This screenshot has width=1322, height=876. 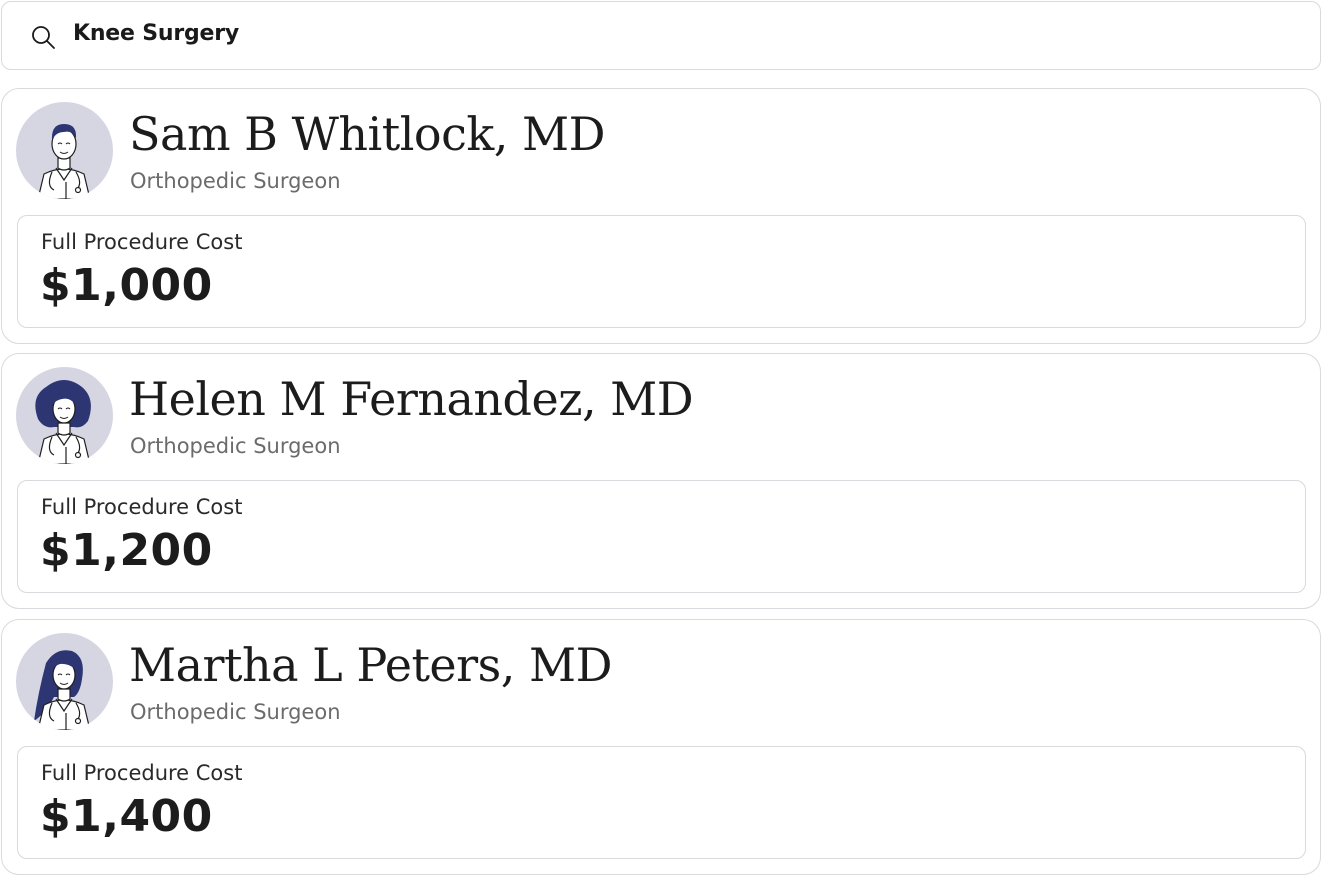 I want to click on doctor-name: Martha L Peters, MD, so click(x=370, y=665).